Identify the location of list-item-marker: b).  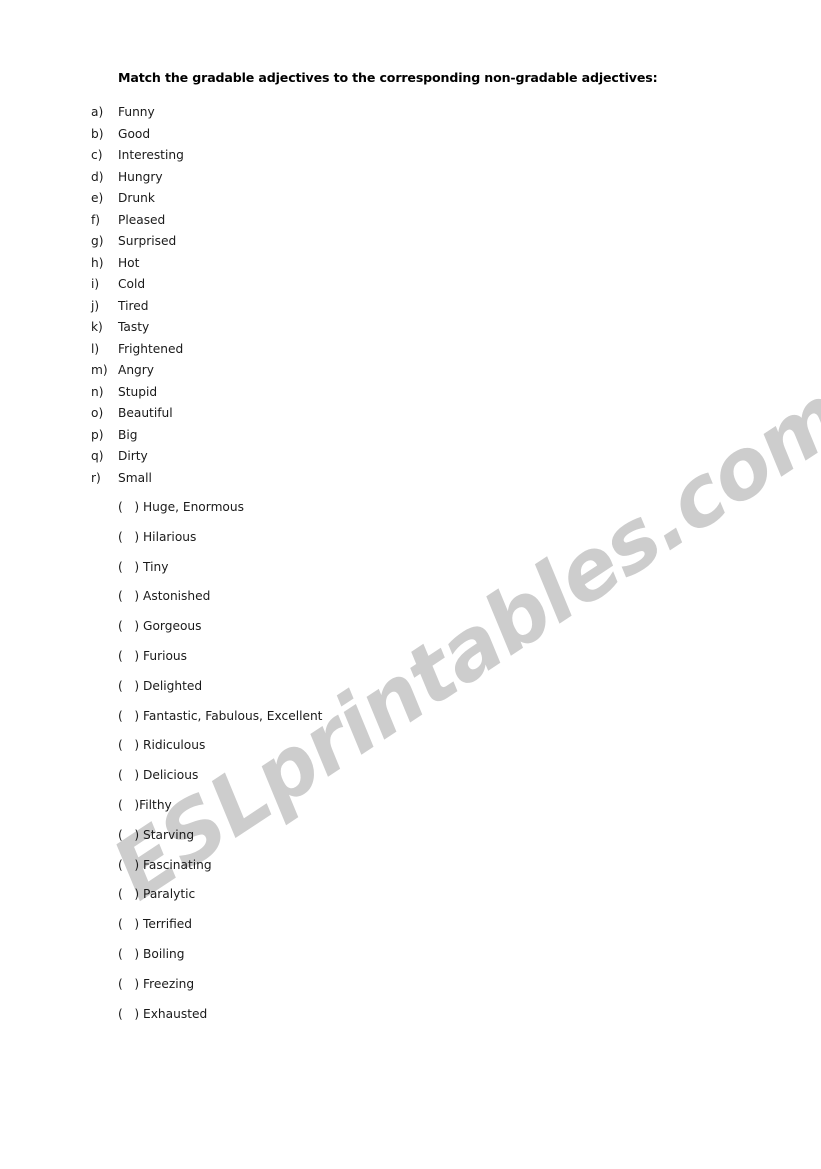
(97, 133).